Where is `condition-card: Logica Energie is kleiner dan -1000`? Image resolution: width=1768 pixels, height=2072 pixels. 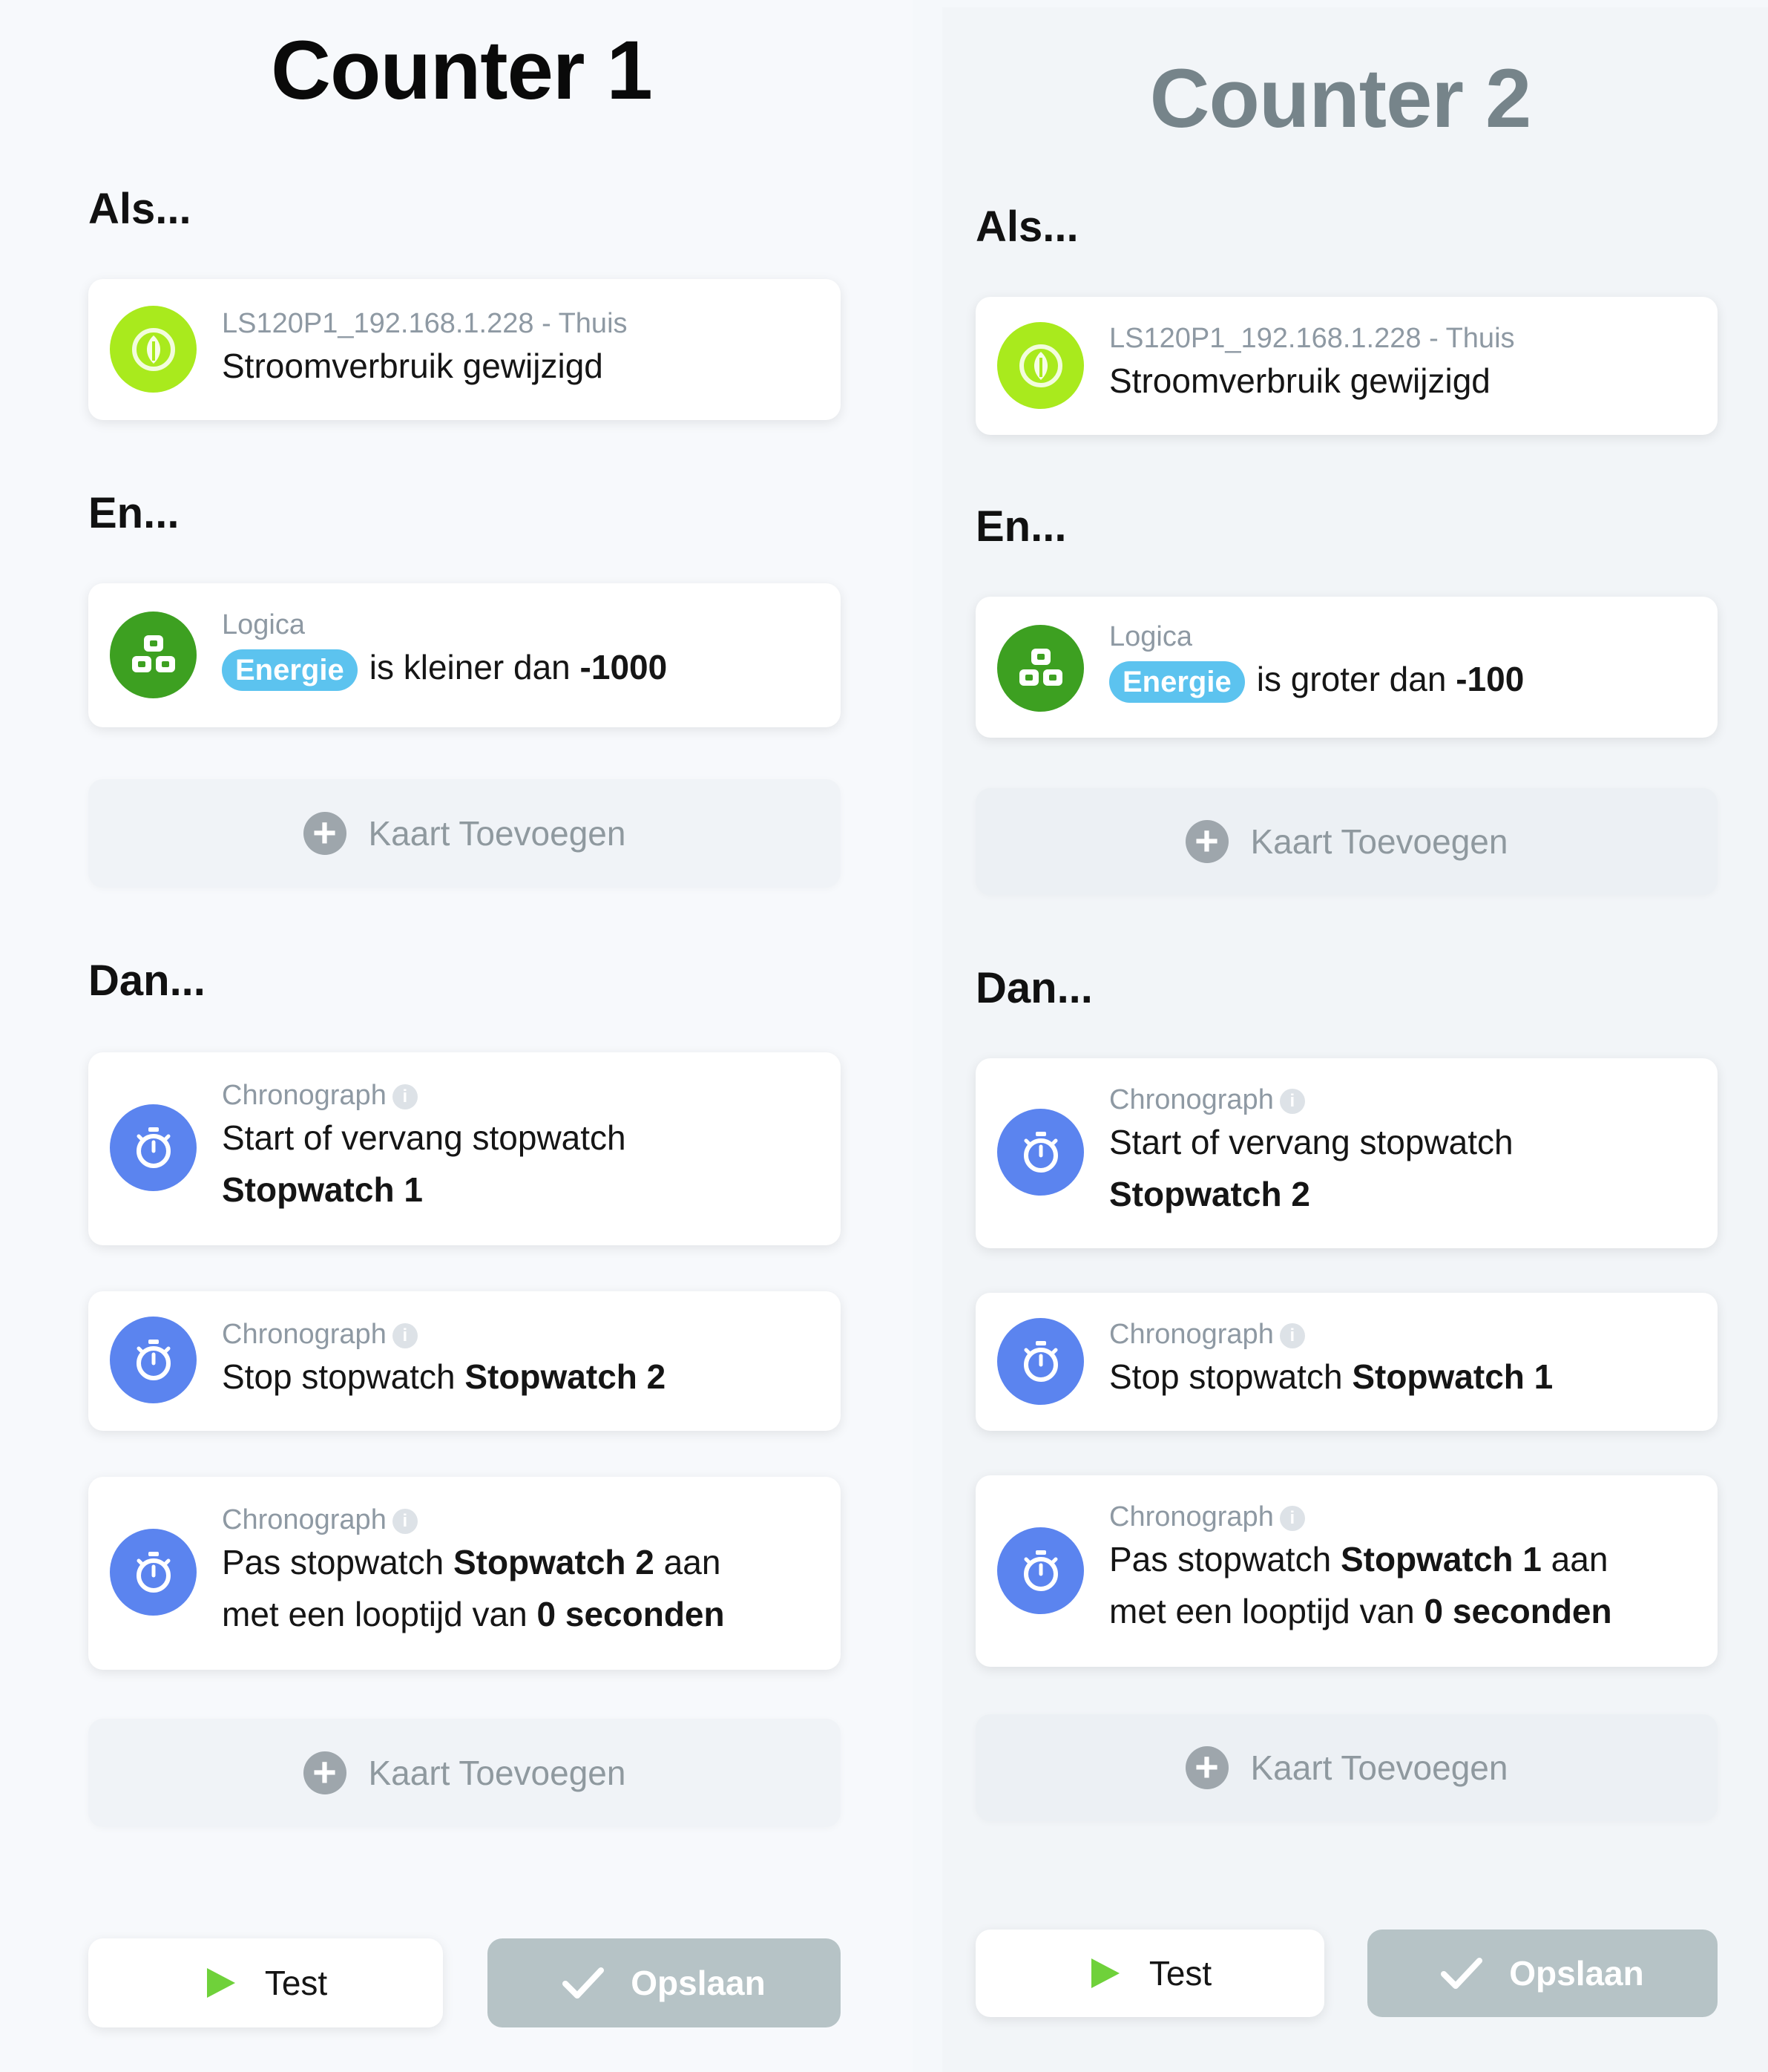 condition-card: Logica Energie is kleiner dan -1000 is located at coordinates (465, 655).